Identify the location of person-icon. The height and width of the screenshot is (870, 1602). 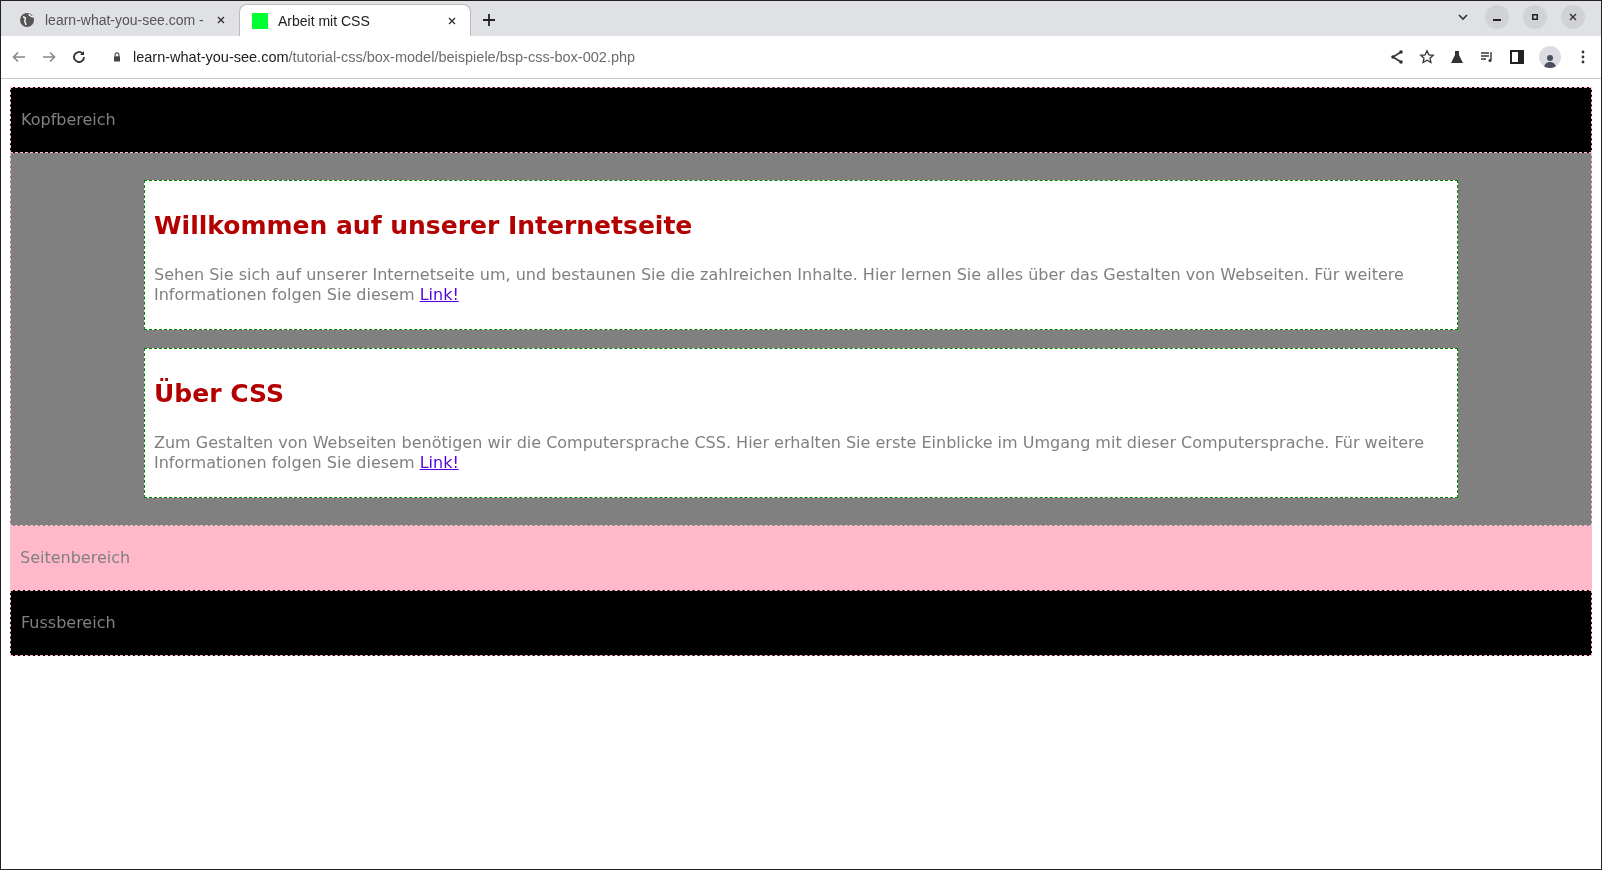
(1550, 60).